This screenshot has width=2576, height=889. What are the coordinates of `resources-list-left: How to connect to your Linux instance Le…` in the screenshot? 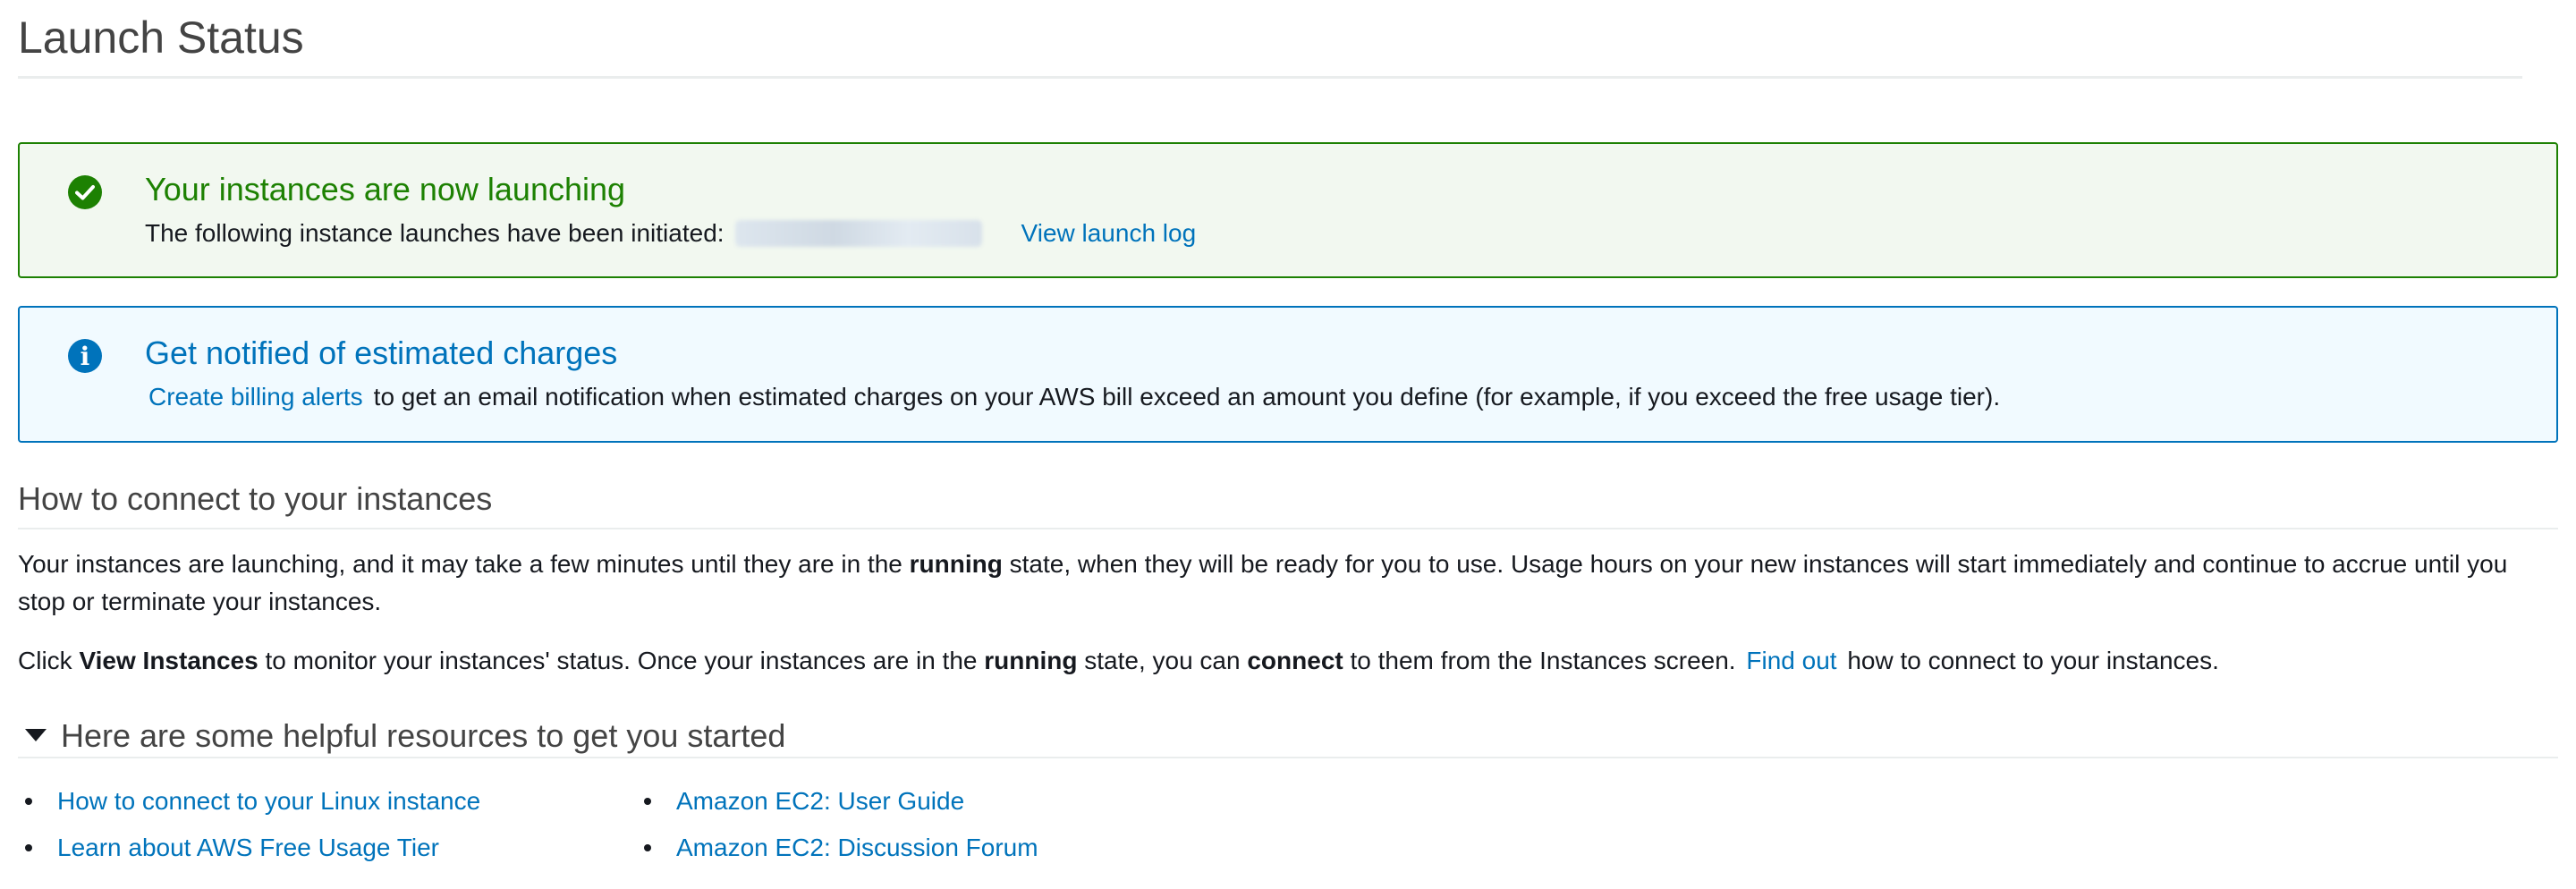 It's located at (249, 824).